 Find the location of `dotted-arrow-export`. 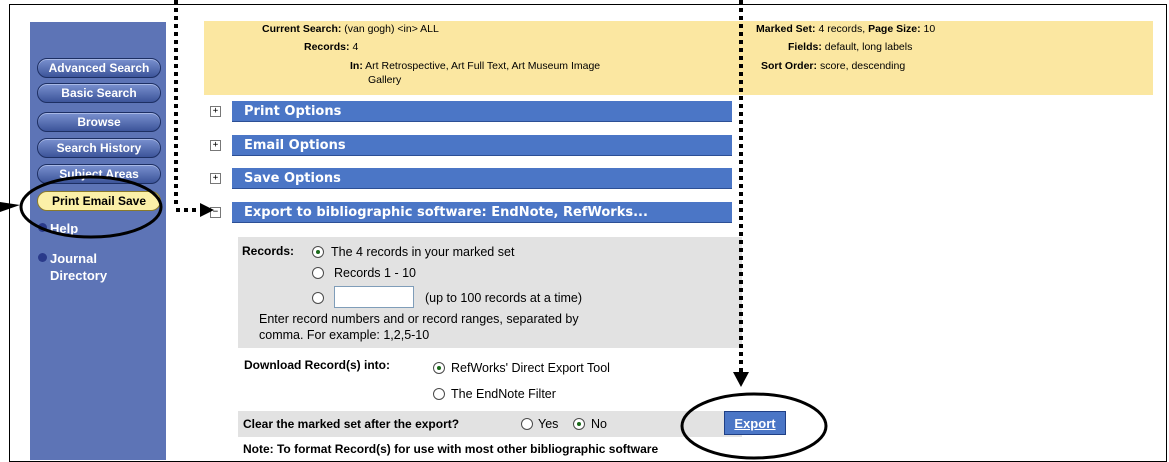

dotted-arrow-export is located at coordinates (187, 106).